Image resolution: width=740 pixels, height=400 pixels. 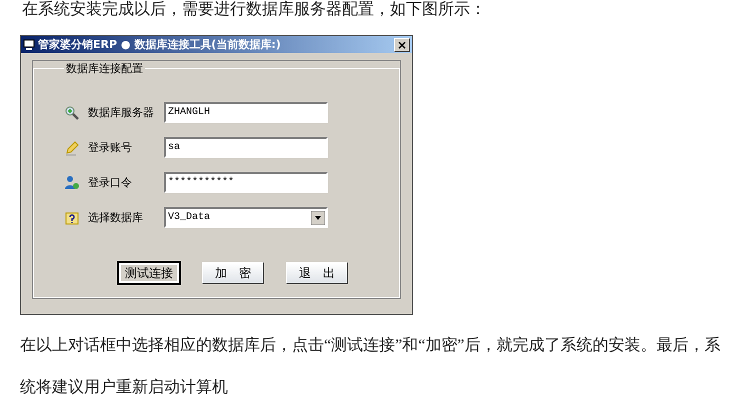 What do you see at coordinates (110, 147) in the screenshot?
I see `field-label: 登录账号` at bounding box center [110, 147].